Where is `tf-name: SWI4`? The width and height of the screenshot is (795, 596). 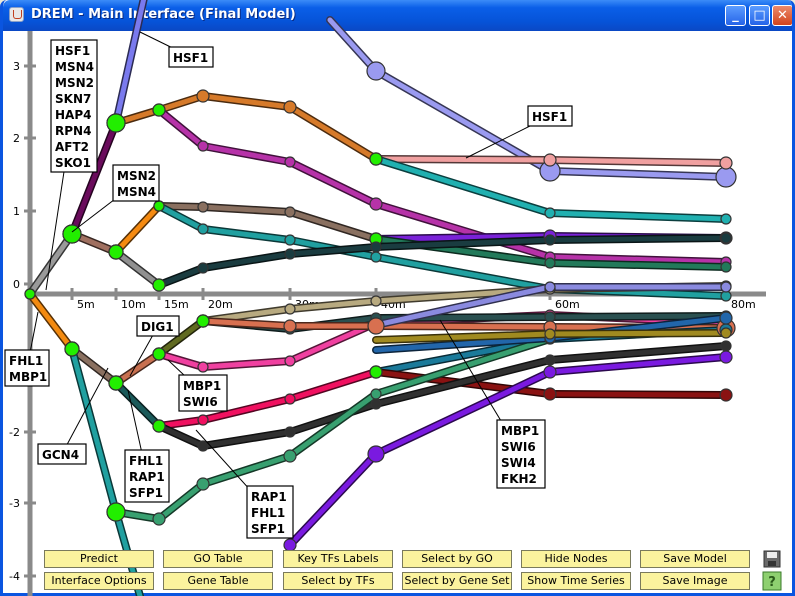 tf-name: SWI4 is located at coordinates (518, 463).